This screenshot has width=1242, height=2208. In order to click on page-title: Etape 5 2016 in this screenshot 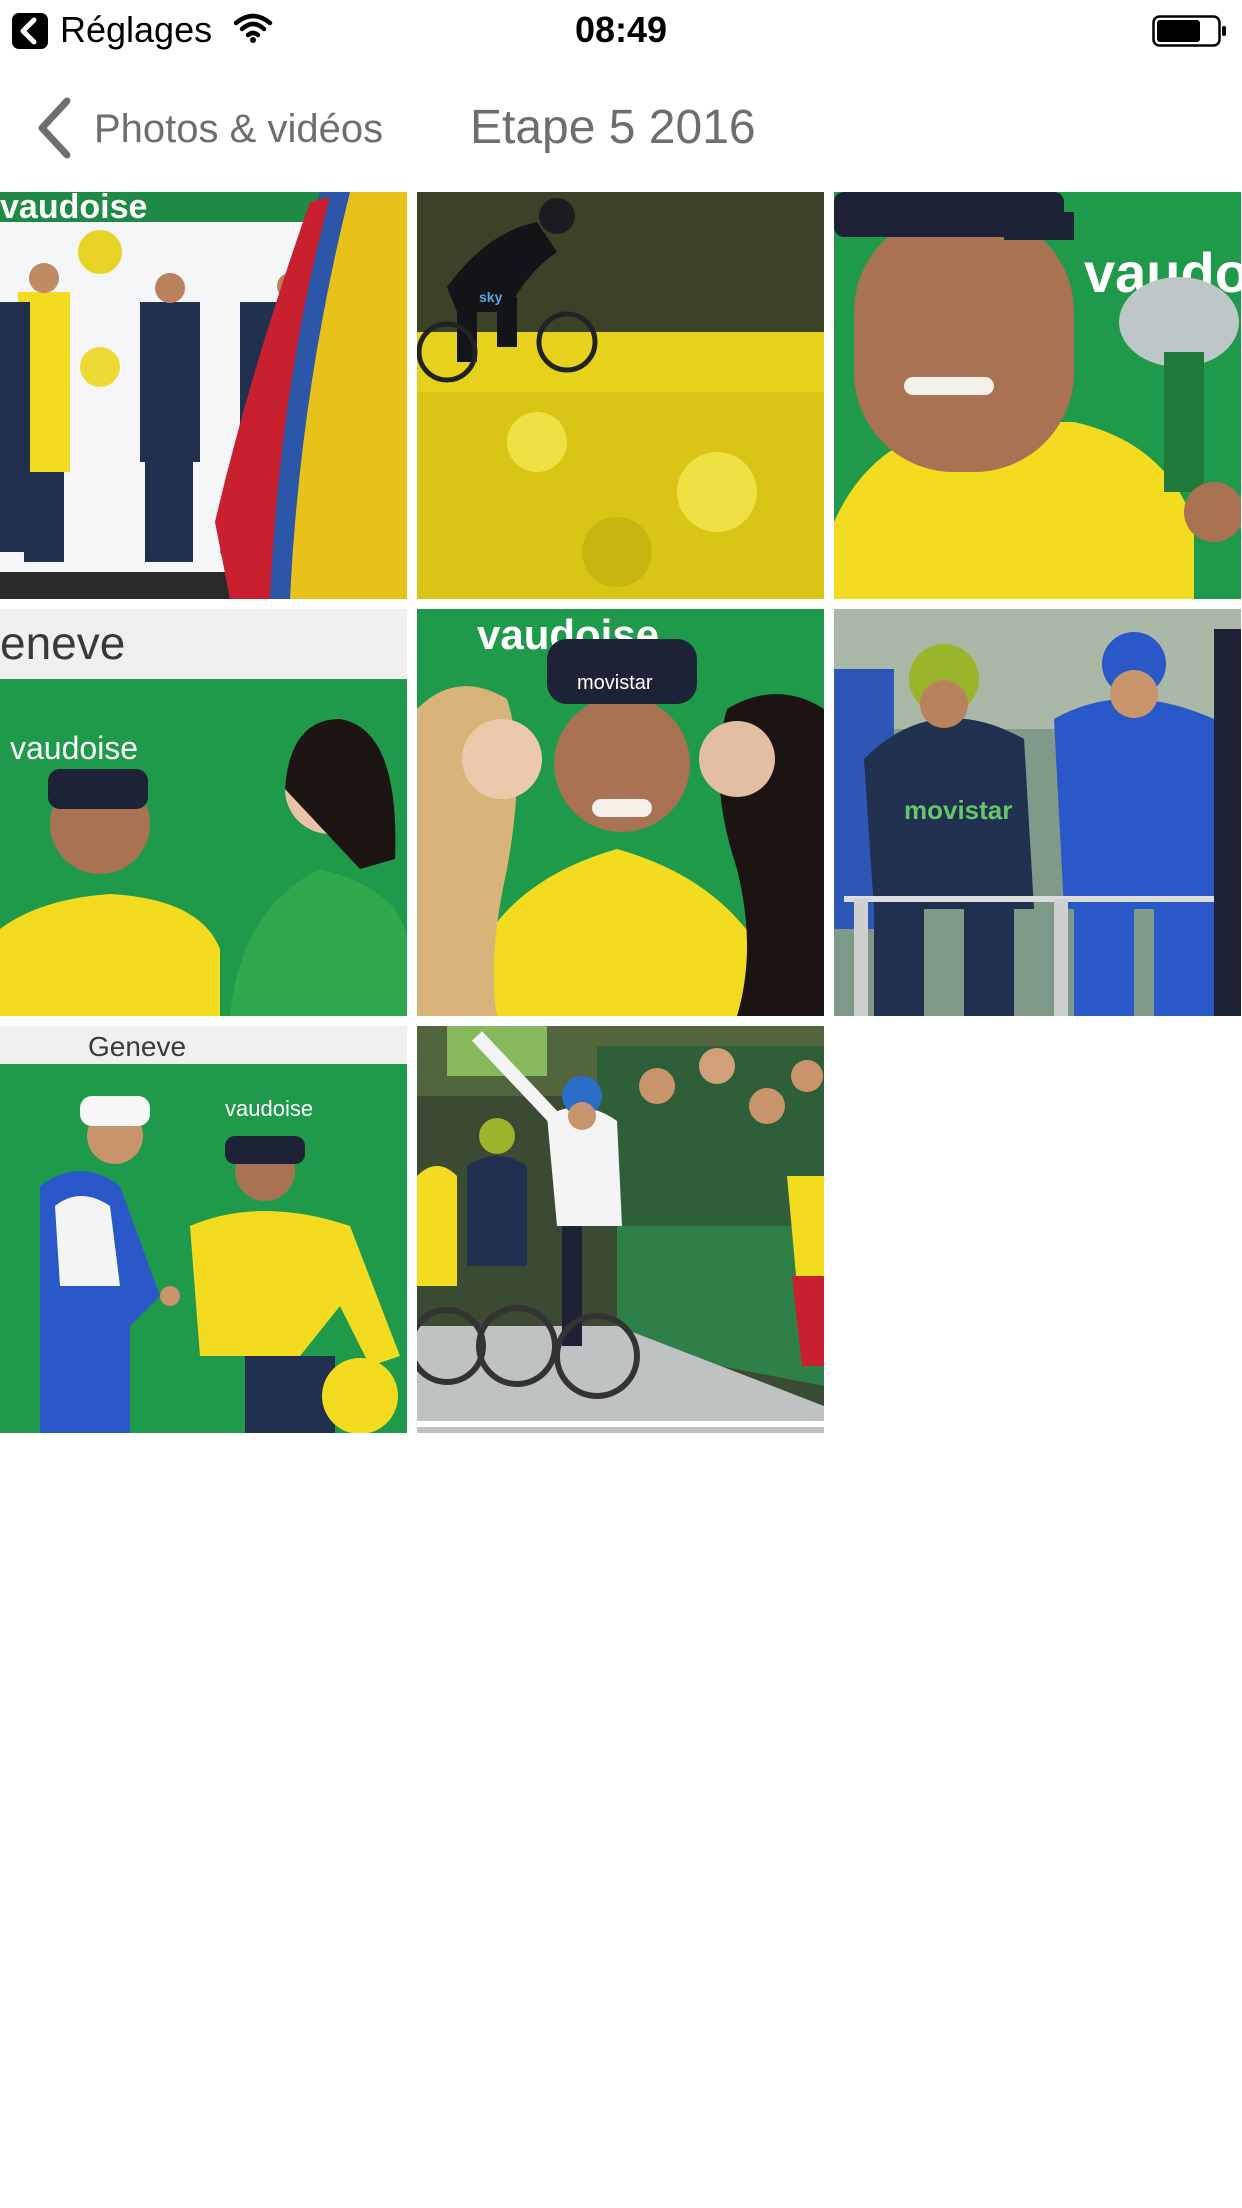, I will do `click(613, 127)`.